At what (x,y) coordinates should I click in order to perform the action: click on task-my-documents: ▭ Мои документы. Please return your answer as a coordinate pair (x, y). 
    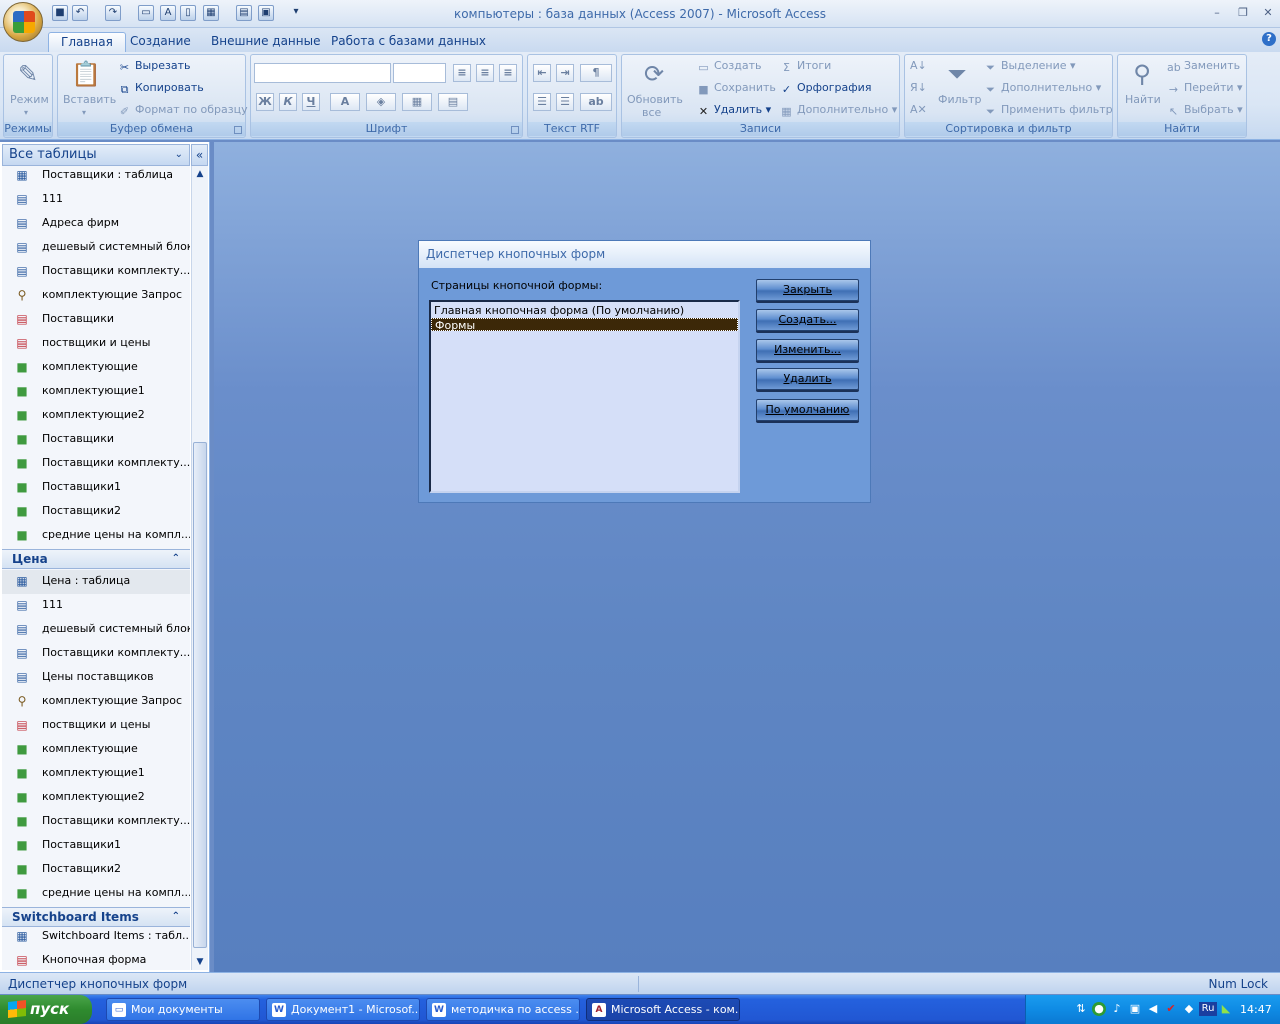
    Looking at the image, I should click on (183, 1009).